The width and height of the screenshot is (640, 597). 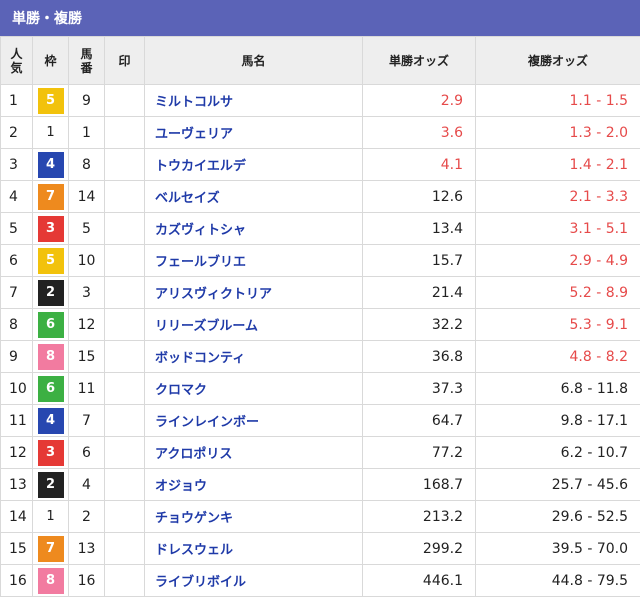 I want to click on popularity-cell: 12, so click(x=16, y=452).